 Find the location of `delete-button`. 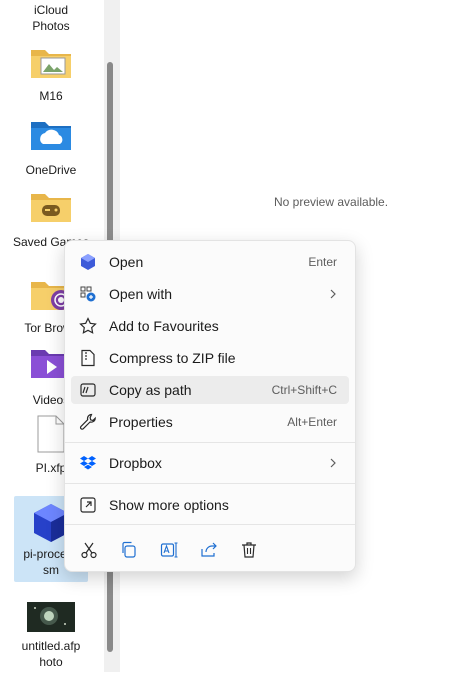

delete-button is located at coordinates (249, 550).